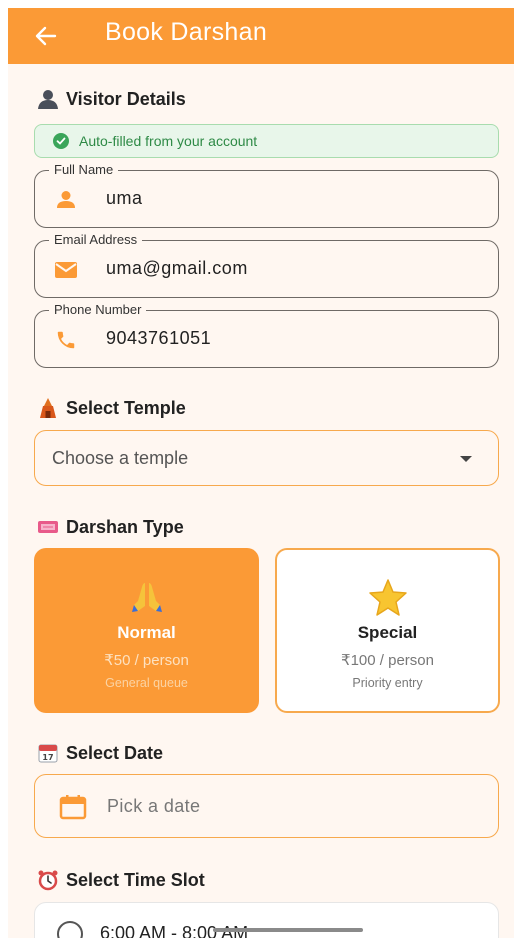  I want to click on calendar-emoji-icon: 17, so click(48, 753).